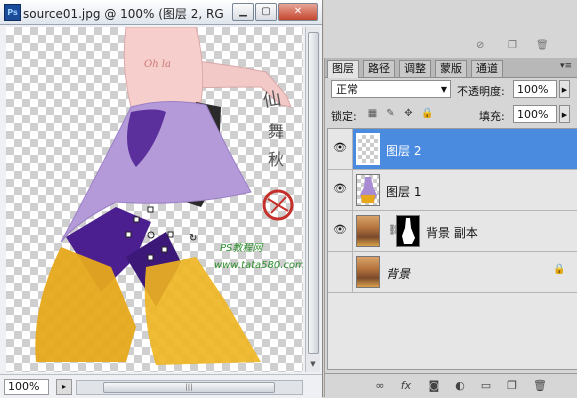 The height and width of the screenshot is (398, 577). What do you see at coordinates (434, 386) in the screenshot?
I see `add-mask-icon: ◙` at bounding box center [434, 386].